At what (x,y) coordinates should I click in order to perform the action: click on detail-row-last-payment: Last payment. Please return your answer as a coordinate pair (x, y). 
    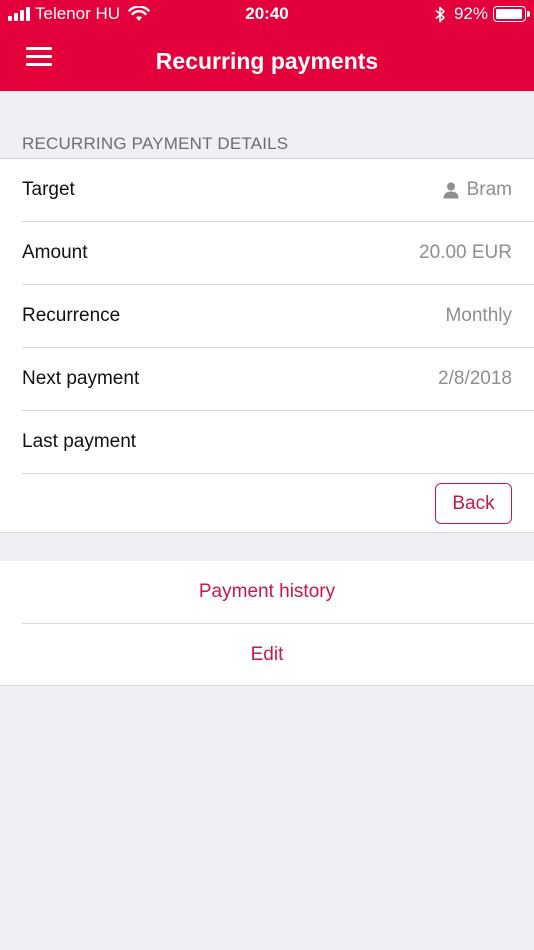
    Looking at the image, I should click on (267, 442).